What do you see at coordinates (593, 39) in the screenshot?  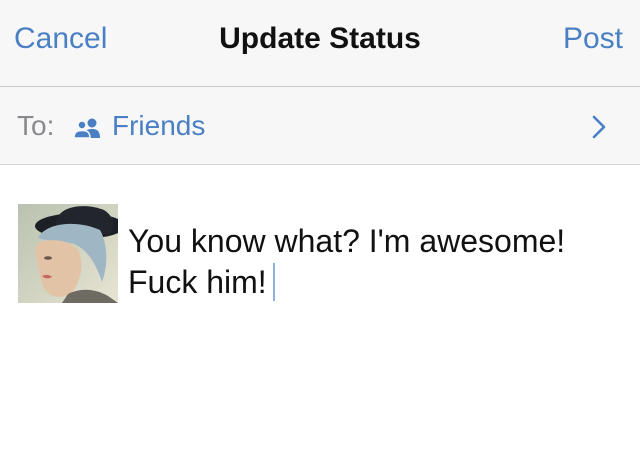 I see `post-button: Post` at bounding box center [593, 39].